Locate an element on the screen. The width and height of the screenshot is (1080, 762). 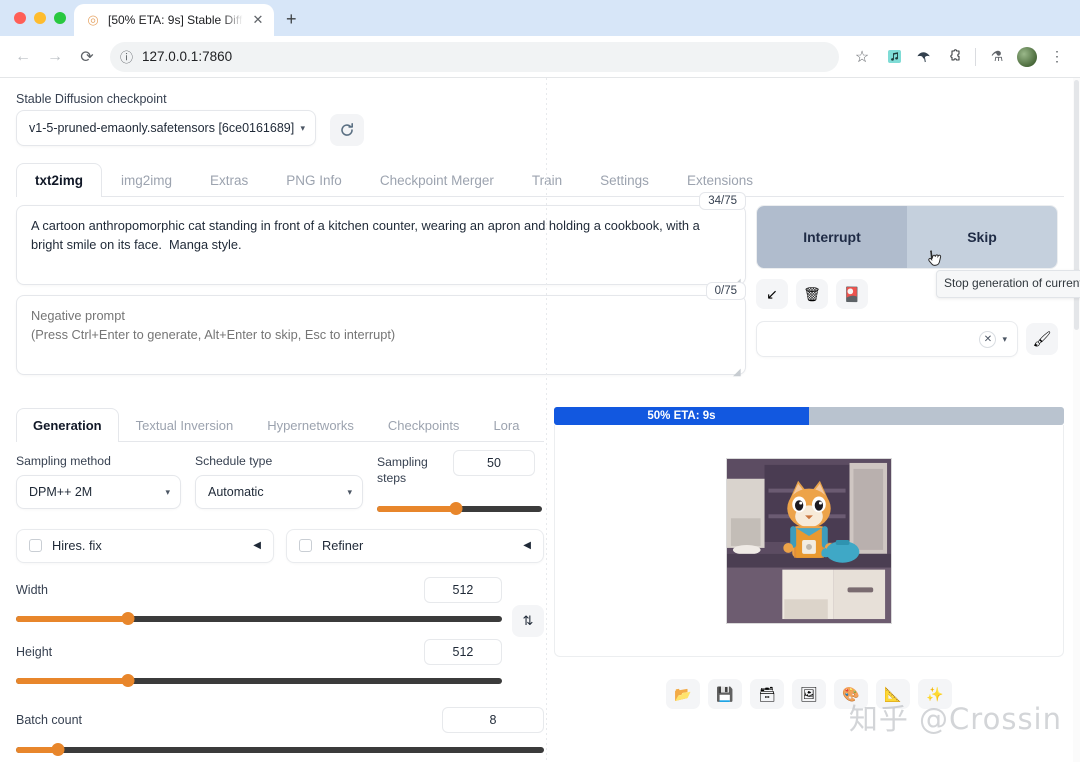
close-window-button is located at coordinates (20, 18).